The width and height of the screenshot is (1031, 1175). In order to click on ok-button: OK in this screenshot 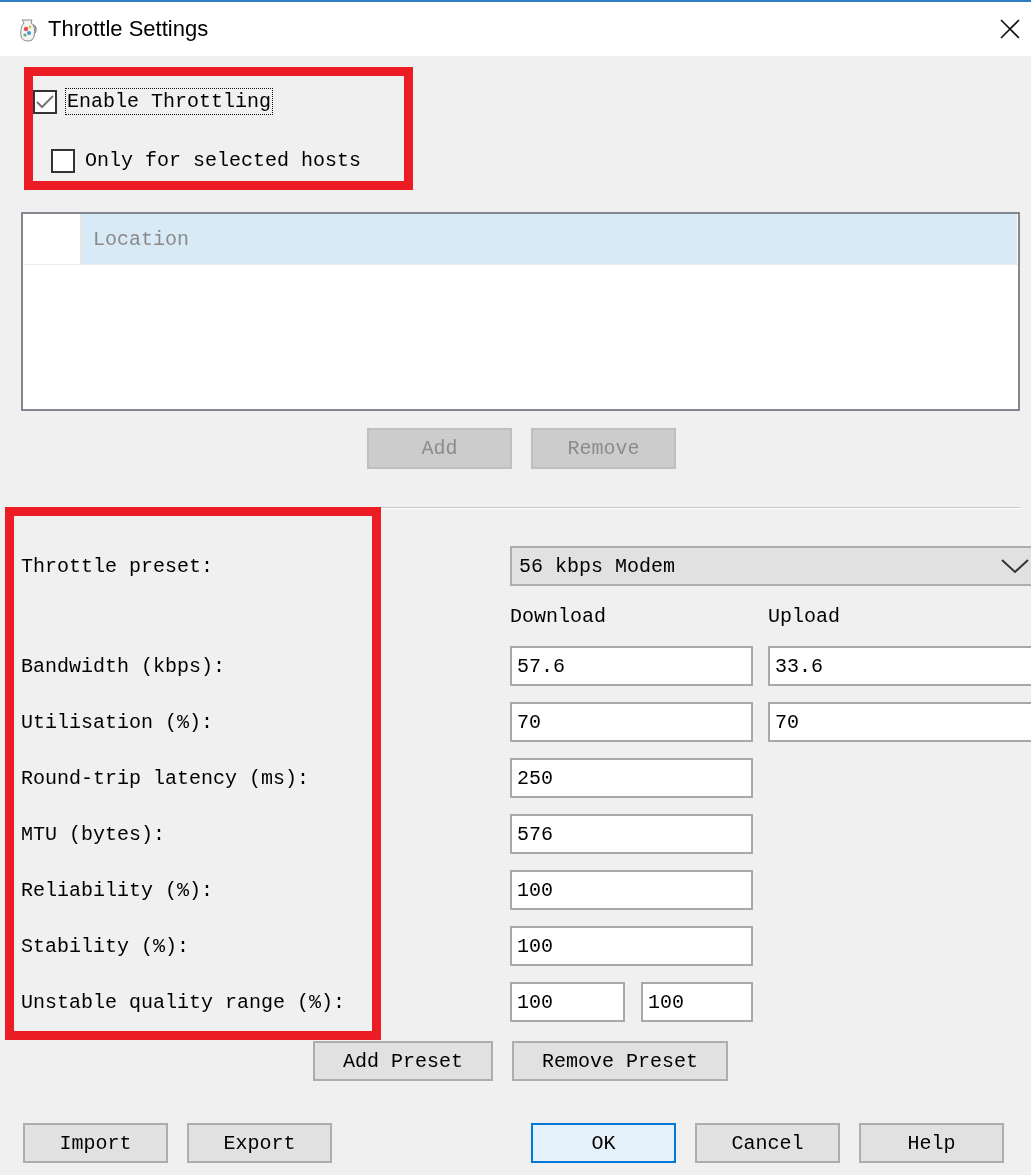, I will do `click(603, 1143)`.